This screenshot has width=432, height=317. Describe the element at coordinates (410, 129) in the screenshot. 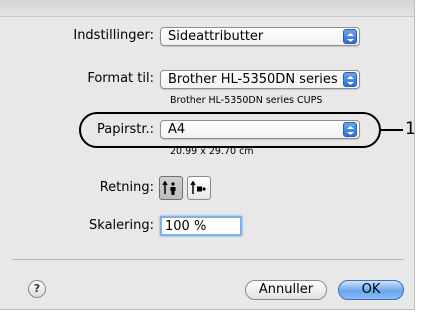

I see `callout-number: 1` at that location.